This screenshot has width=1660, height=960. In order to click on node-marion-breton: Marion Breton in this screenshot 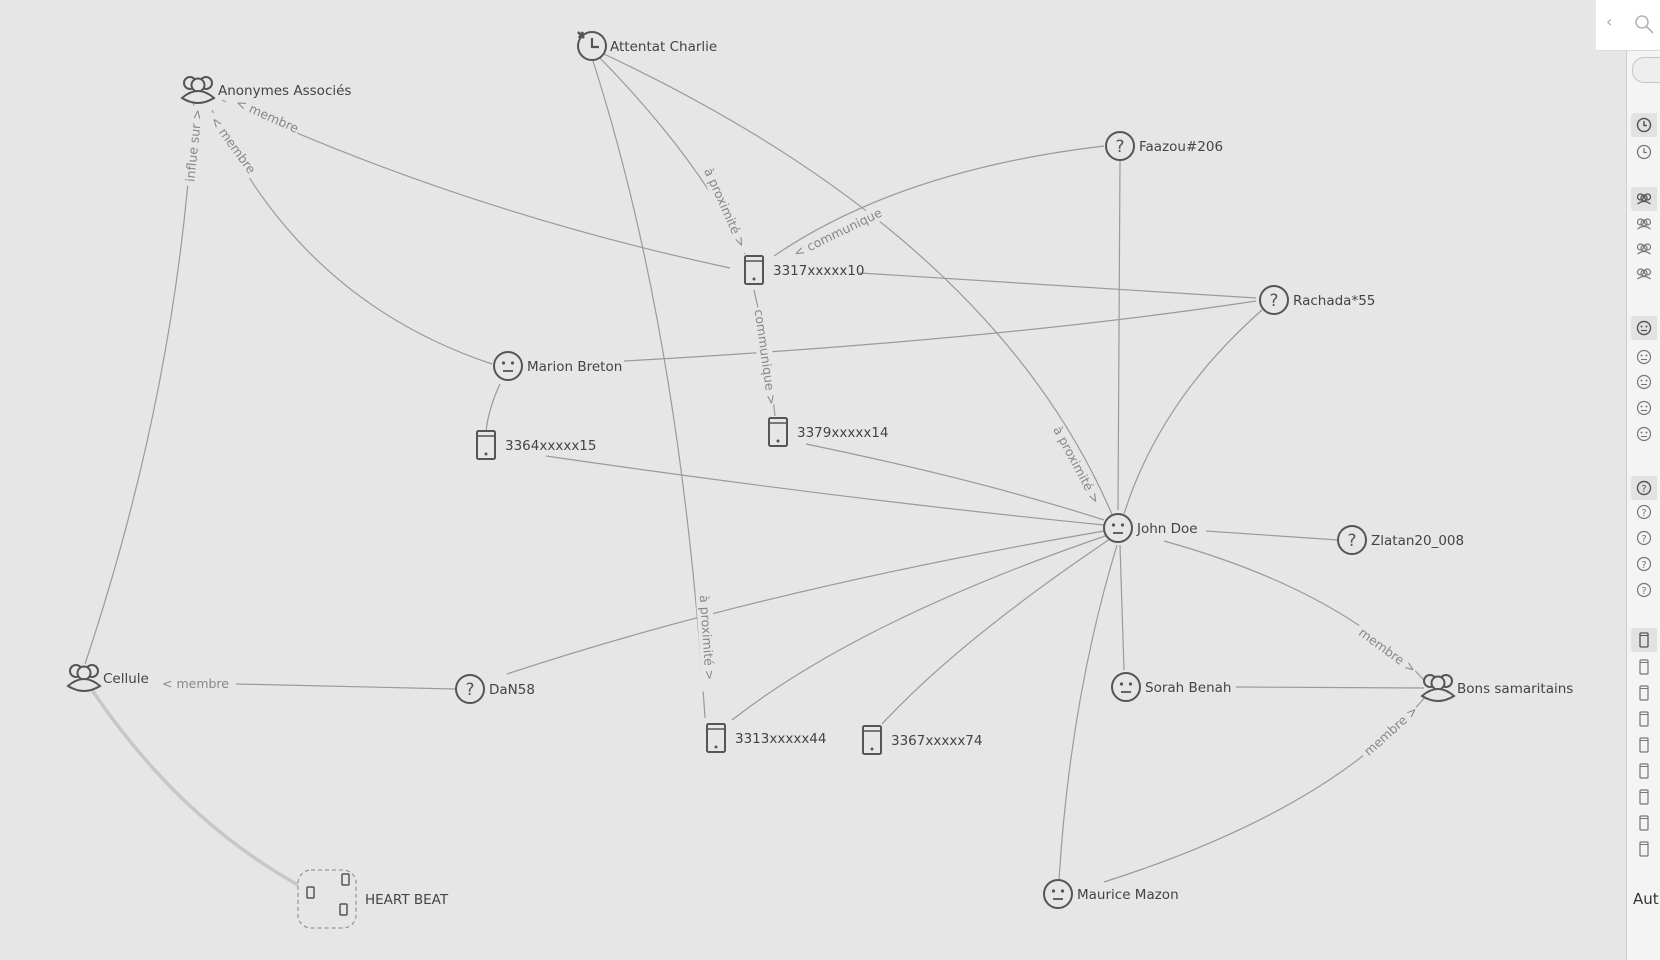, I will do `click(557, 366)`.